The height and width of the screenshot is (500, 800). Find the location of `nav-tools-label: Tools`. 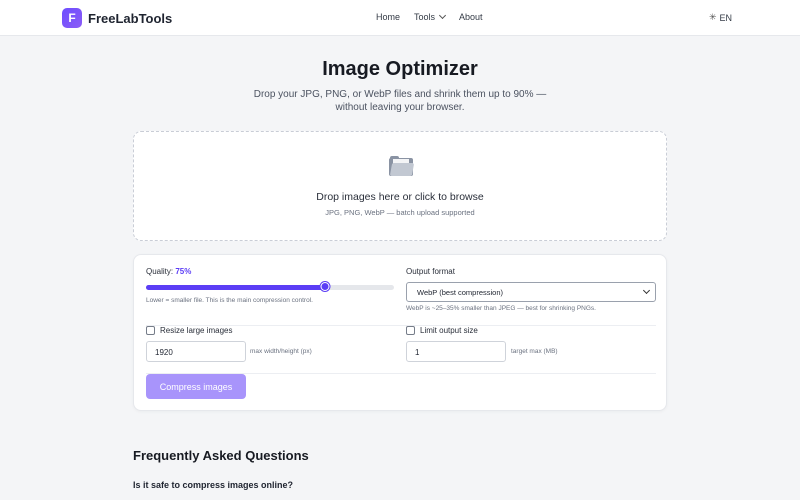

nav-tools-label: Tools is located at coordinates (425, 17).